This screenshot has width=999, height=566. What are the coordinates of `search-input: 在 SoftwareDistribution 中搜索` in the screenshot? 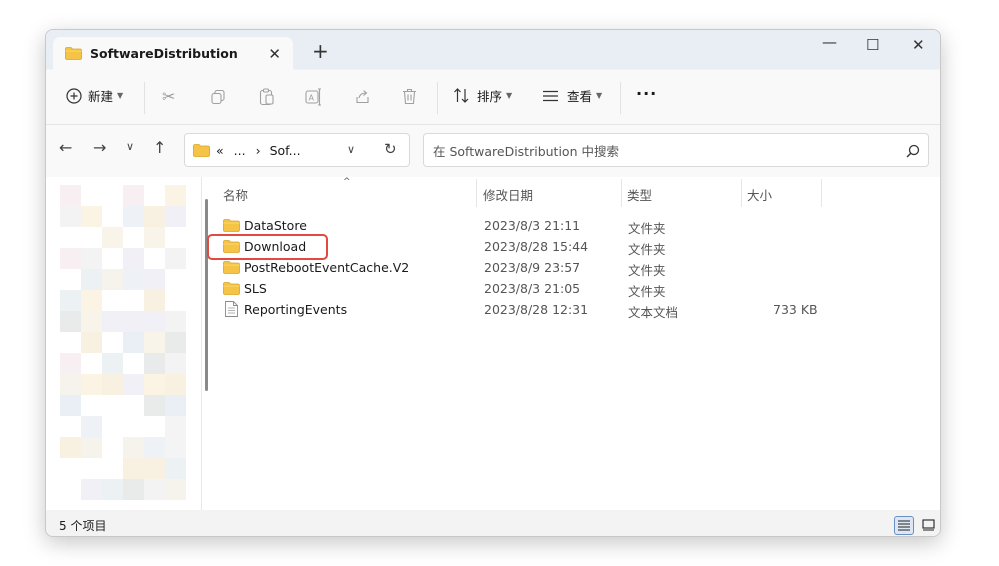 It's located at (676, 150).